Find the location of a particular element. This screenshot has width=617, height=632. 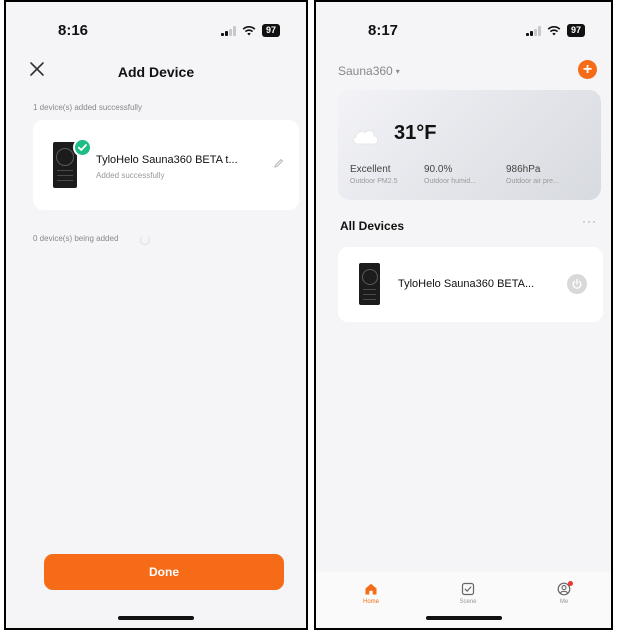

scene-icon is located at coordinates (468, 589).